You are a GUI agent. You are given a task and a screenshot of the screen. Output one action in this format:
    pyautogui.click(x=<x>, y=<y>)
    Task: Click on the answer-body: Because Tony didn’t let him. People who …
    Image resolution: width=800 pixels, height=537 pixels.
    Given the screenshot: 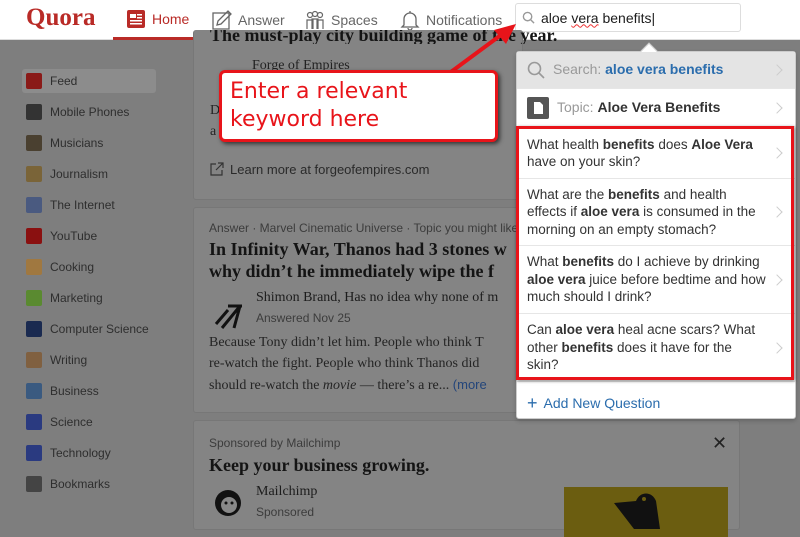 What is the action you would take?
    pyautogui.click(x=346, y=342)
    